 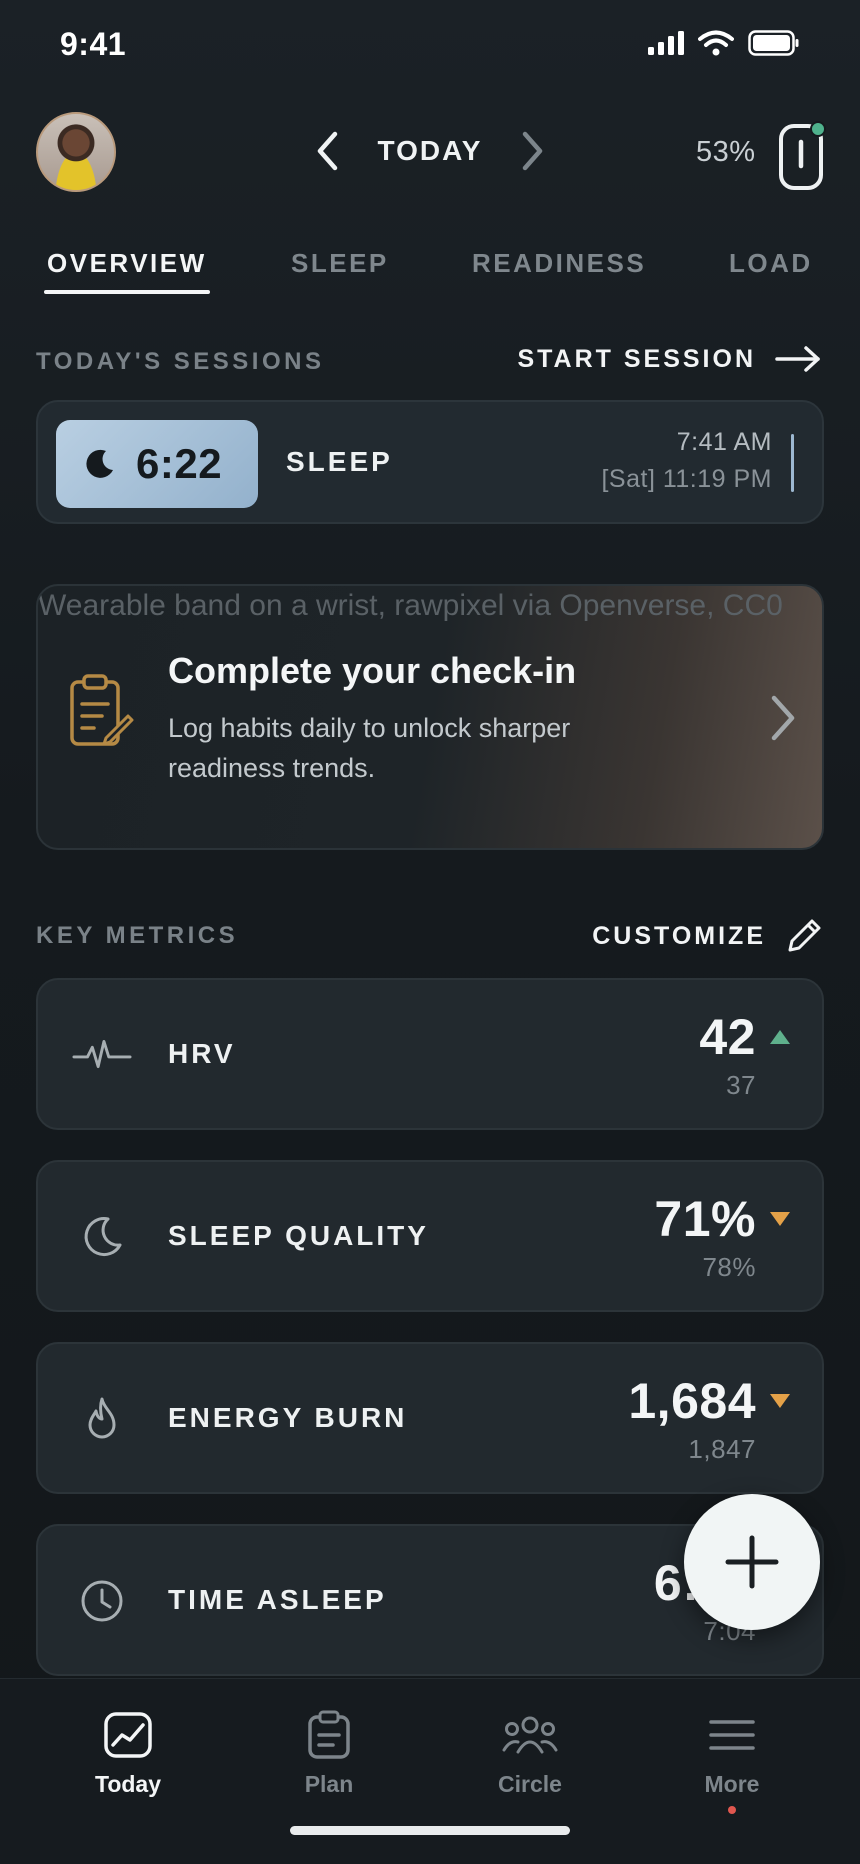 I want to click on checkin-title: Complete your check-in, so click(x=372, y=670).